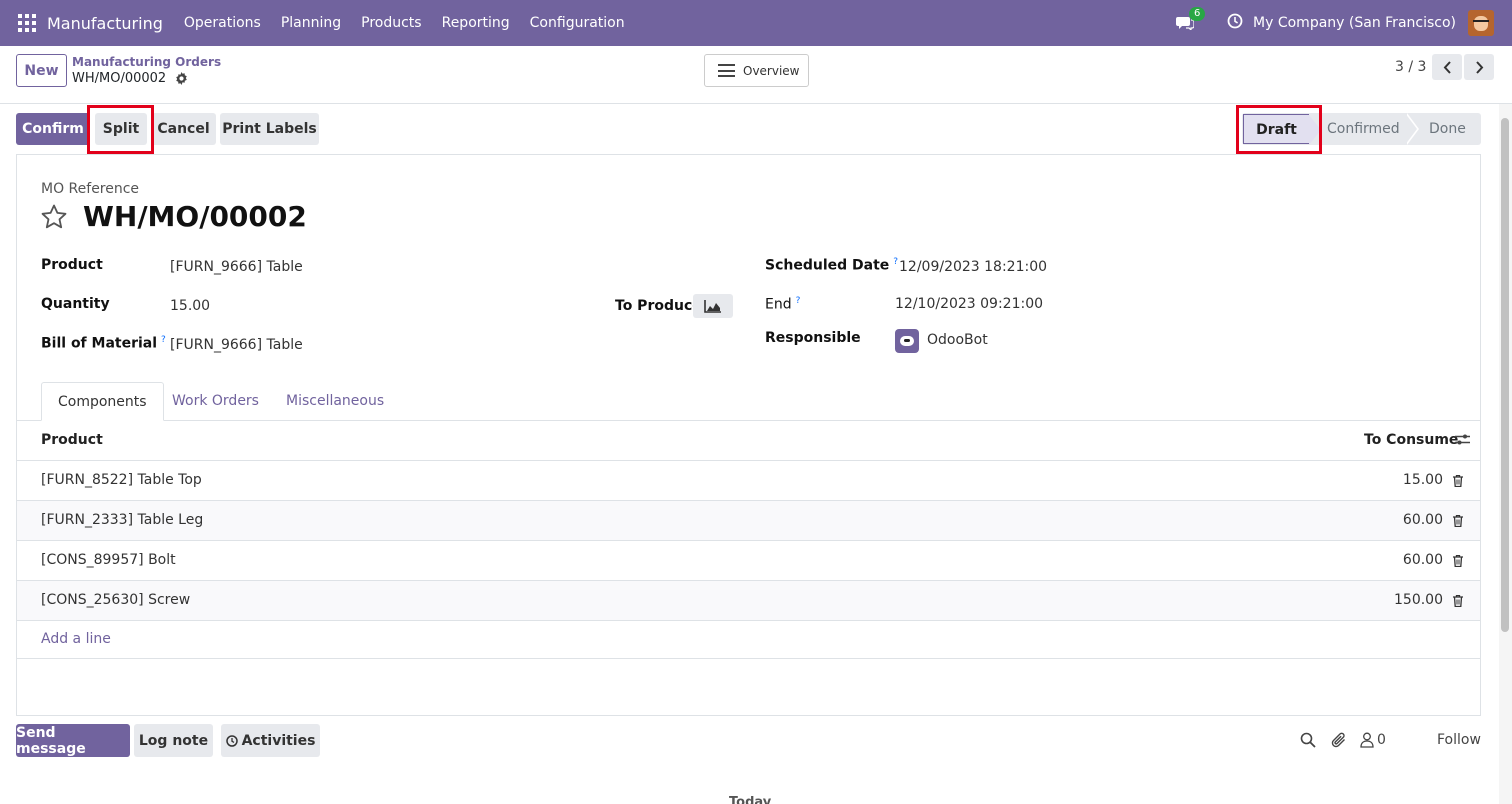 Image resolution: width=1512 pixels, height=804 pixels. Describe the element at coordinates (1459, 740) in the screenshot. I see `follow-button: Follow` at that location.